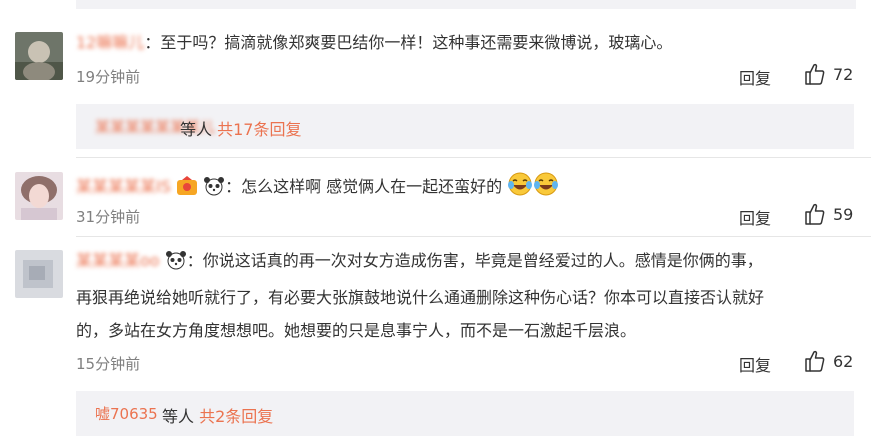  Describe the element at coordinates (843, 361) in the screenshot. I see `like-count: 62` at that location.